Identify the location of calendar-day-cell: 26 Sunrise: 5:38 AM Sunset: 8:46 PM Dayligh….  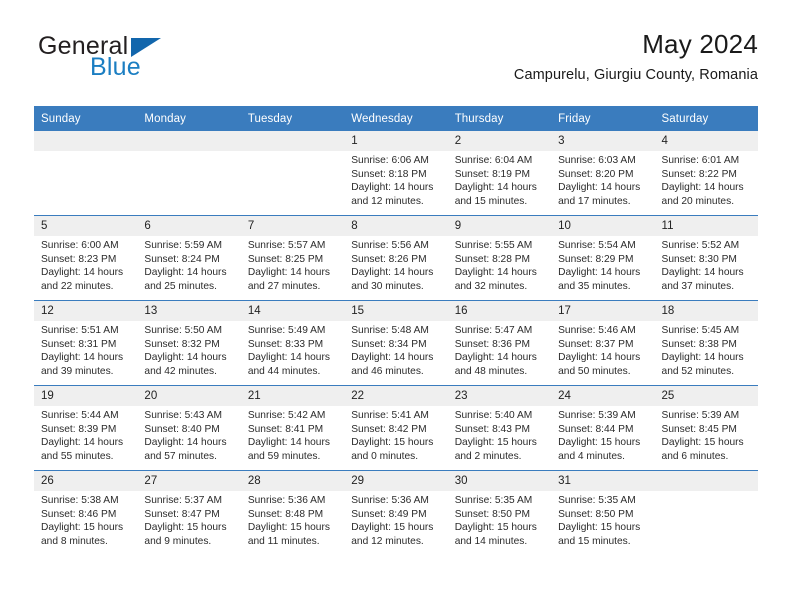
(86, 512).